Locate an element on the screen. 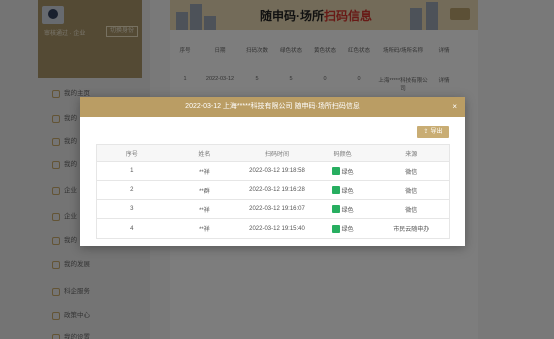  table-row: 2 **群 2022-03-12 19:16:28 绿色 微信 is located at coordinates (273, 190).